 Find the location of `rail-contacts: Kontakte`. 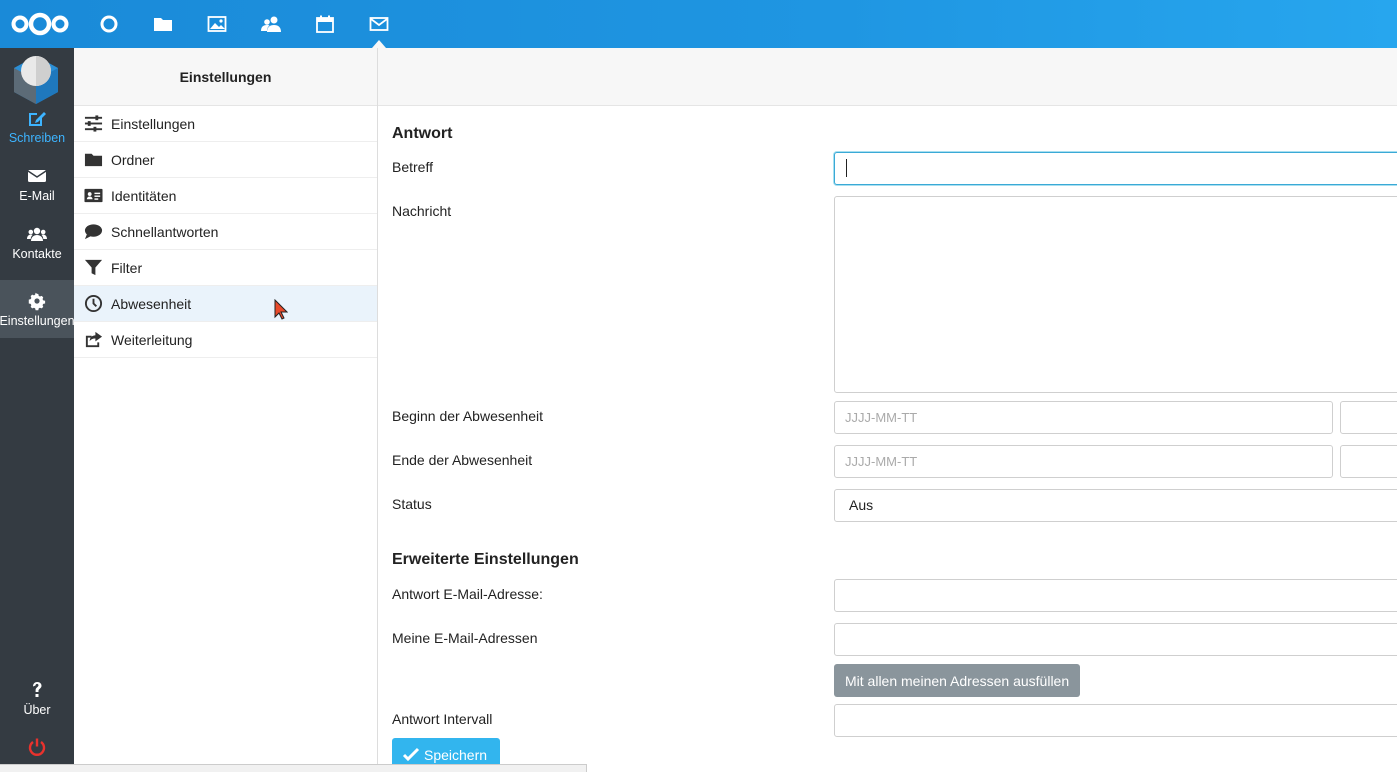

rail-contacts: Kontakte is located at coordinates (37, 242).